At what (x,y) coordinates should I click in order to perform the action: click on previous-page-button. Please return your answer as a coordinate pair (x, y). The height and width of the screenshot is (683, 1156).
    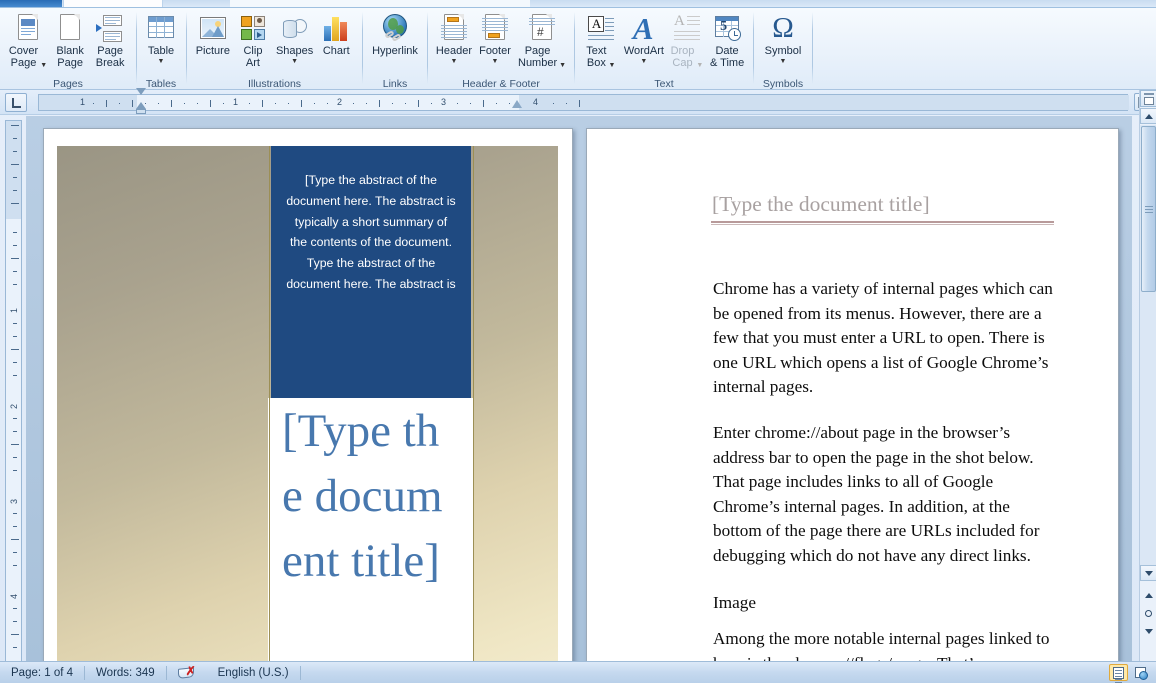
    Looking at the image, I should click on (1148, 595).